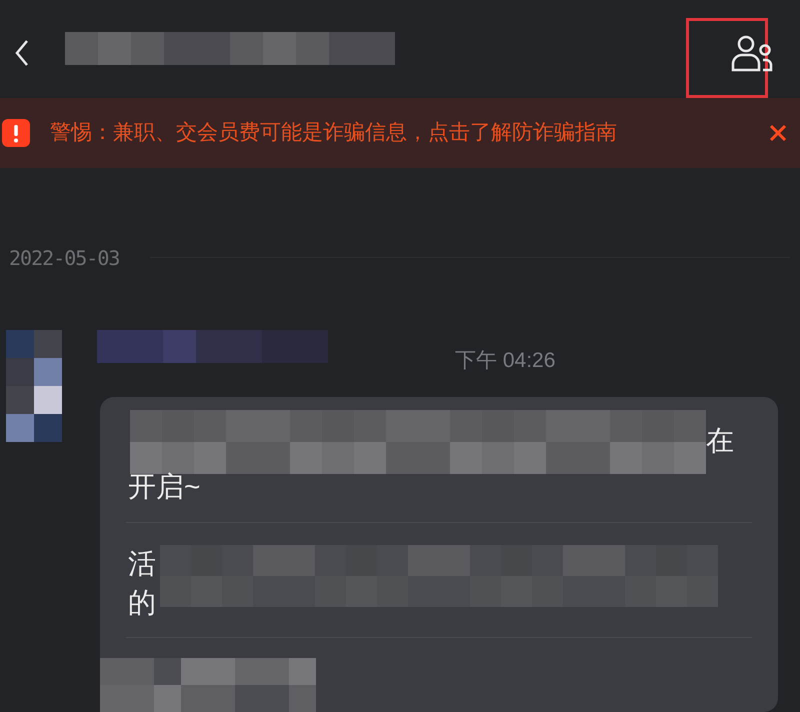 This screenshot has height=712, width=800. Describe the element at coordinates (142, 564) in the screenshot. I see `message-text: 活` at that location.